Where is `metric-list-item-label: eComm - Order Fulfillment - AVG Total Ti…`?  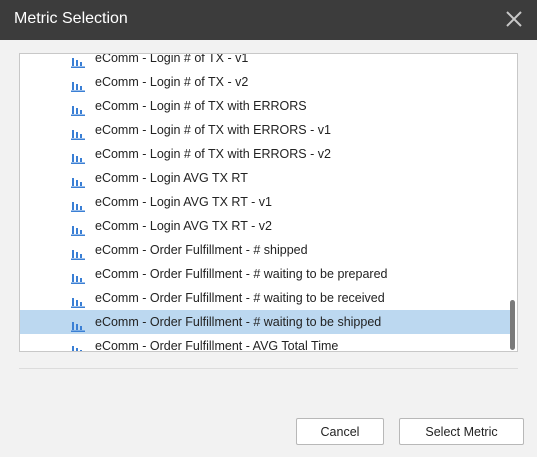 metric-list-item-label: eComm - Order Fulfillment - AVG Total Ti… is located at coordinates (217, 345).